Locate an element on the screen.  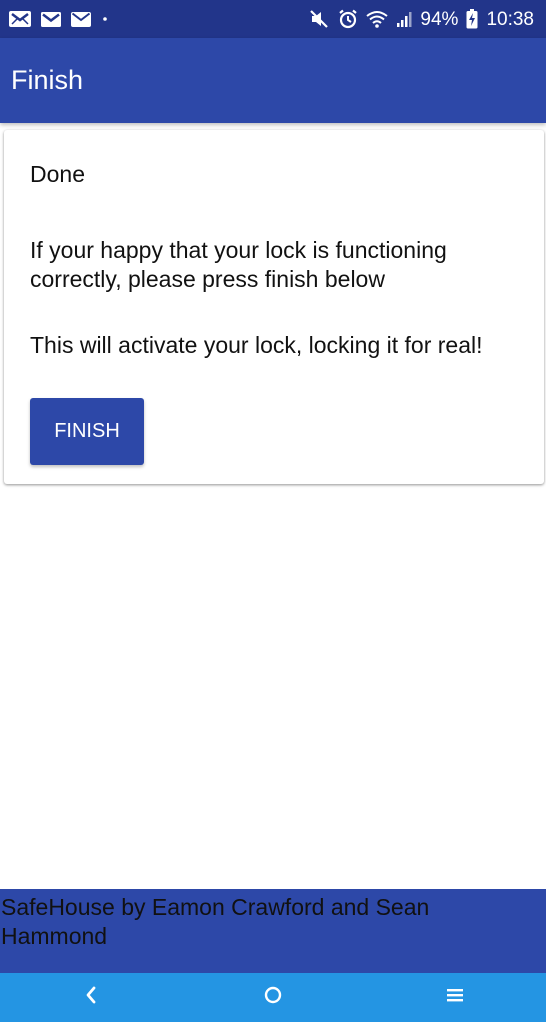
recents-button is located at coordinates (455, 998).